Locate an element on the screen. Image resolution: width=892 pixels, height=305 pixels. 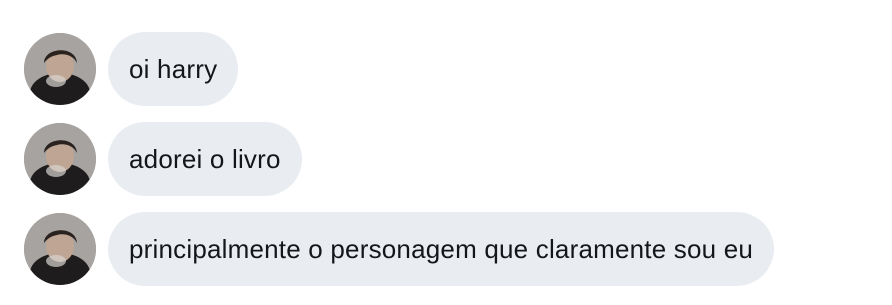
message-row: oi harry is located at coordinates (131, 69).